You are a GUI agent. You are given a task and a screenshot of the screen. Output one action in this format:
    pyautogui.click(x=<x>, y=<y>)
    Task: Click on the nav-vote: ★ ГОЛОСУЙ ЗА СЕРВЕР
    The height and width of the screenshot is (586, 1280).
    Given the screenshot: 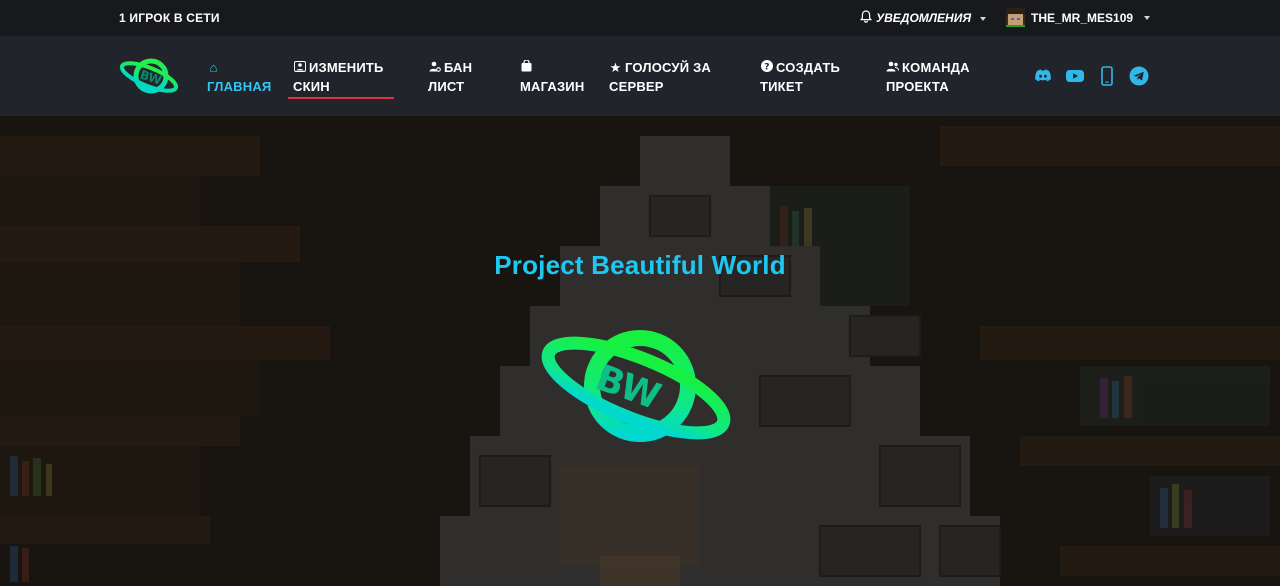 What is the action you would take?
    pyautogui.click(x=660, y=77)
    